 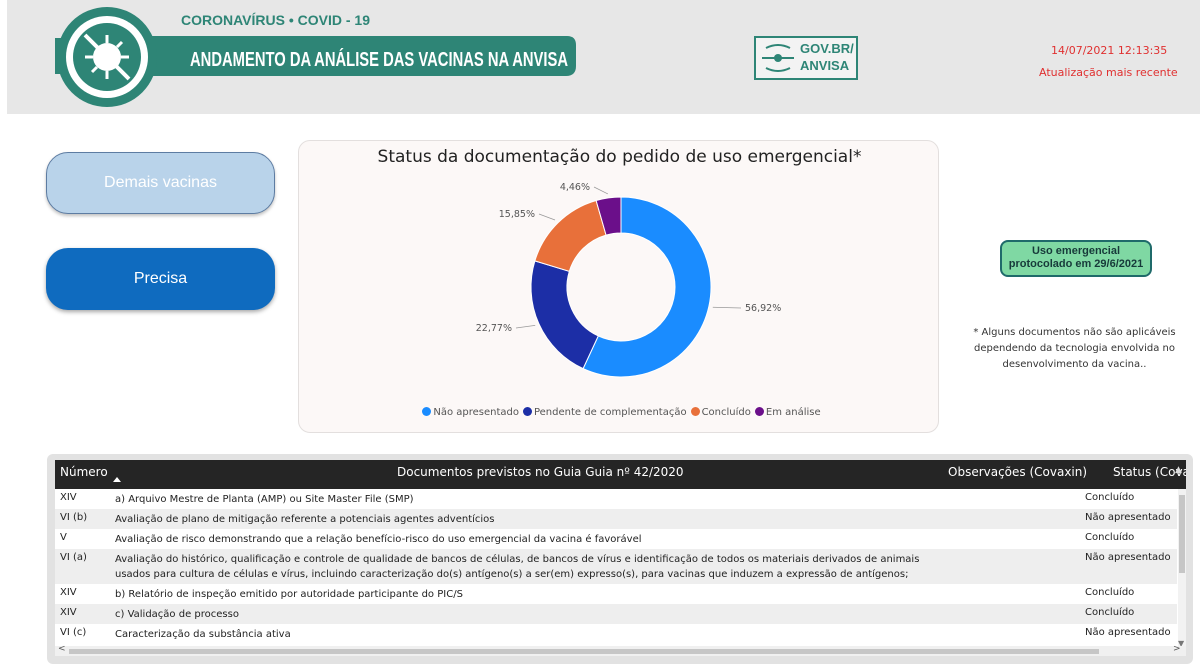 What do you see at coordinates (726, 412) in the screenshot?
I see `legend-label-2: Concluído` at bounding box center [726, 412].